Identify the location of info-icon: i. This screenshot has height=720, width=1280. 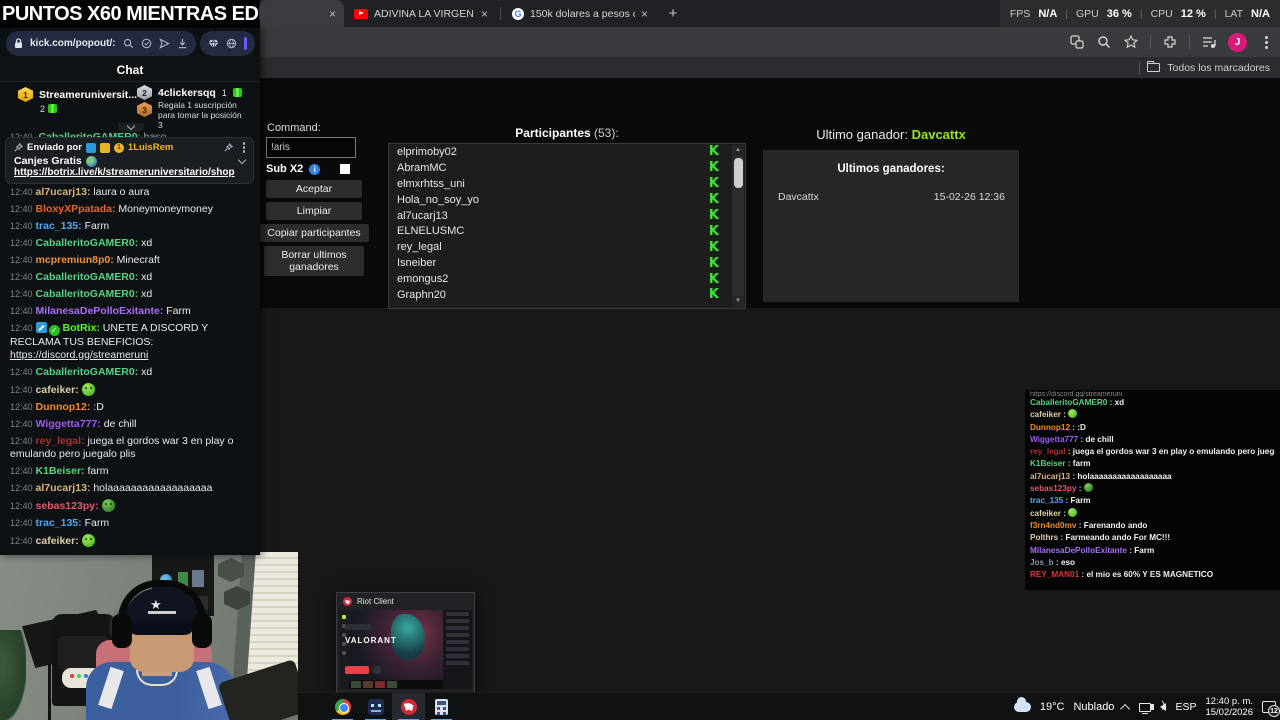
(315, 169).